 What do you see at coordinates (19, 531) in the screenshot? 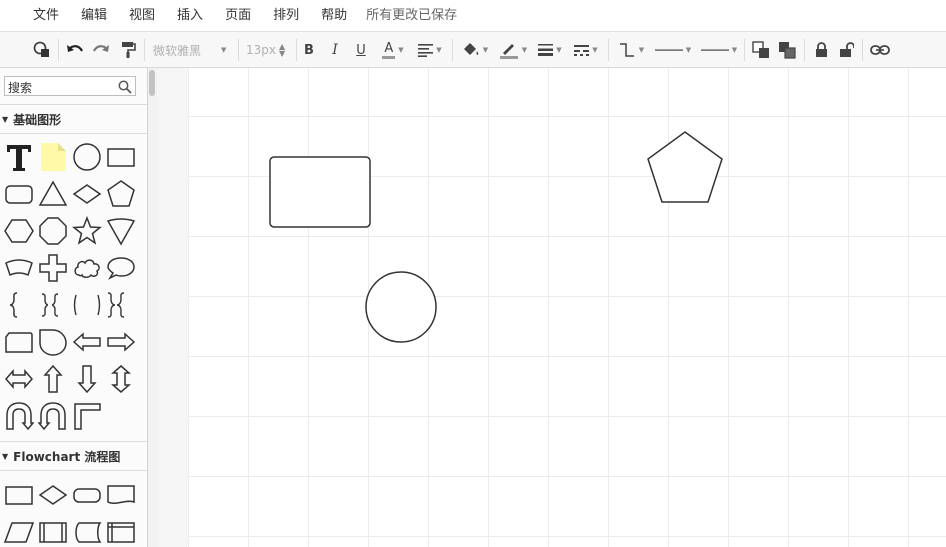
I see `data-shape-icon` at bounding box center [19, 531].